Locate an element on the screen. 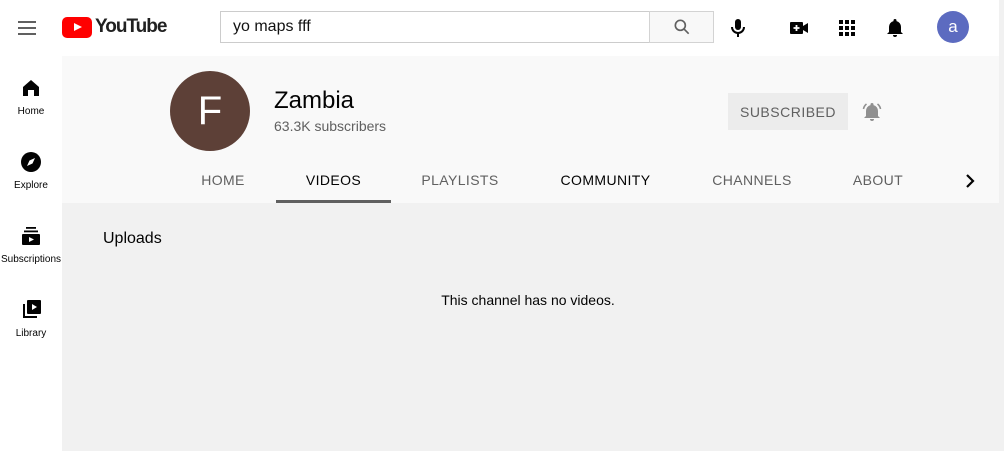  chevron-right-icon is located at coordinates (970, 183).